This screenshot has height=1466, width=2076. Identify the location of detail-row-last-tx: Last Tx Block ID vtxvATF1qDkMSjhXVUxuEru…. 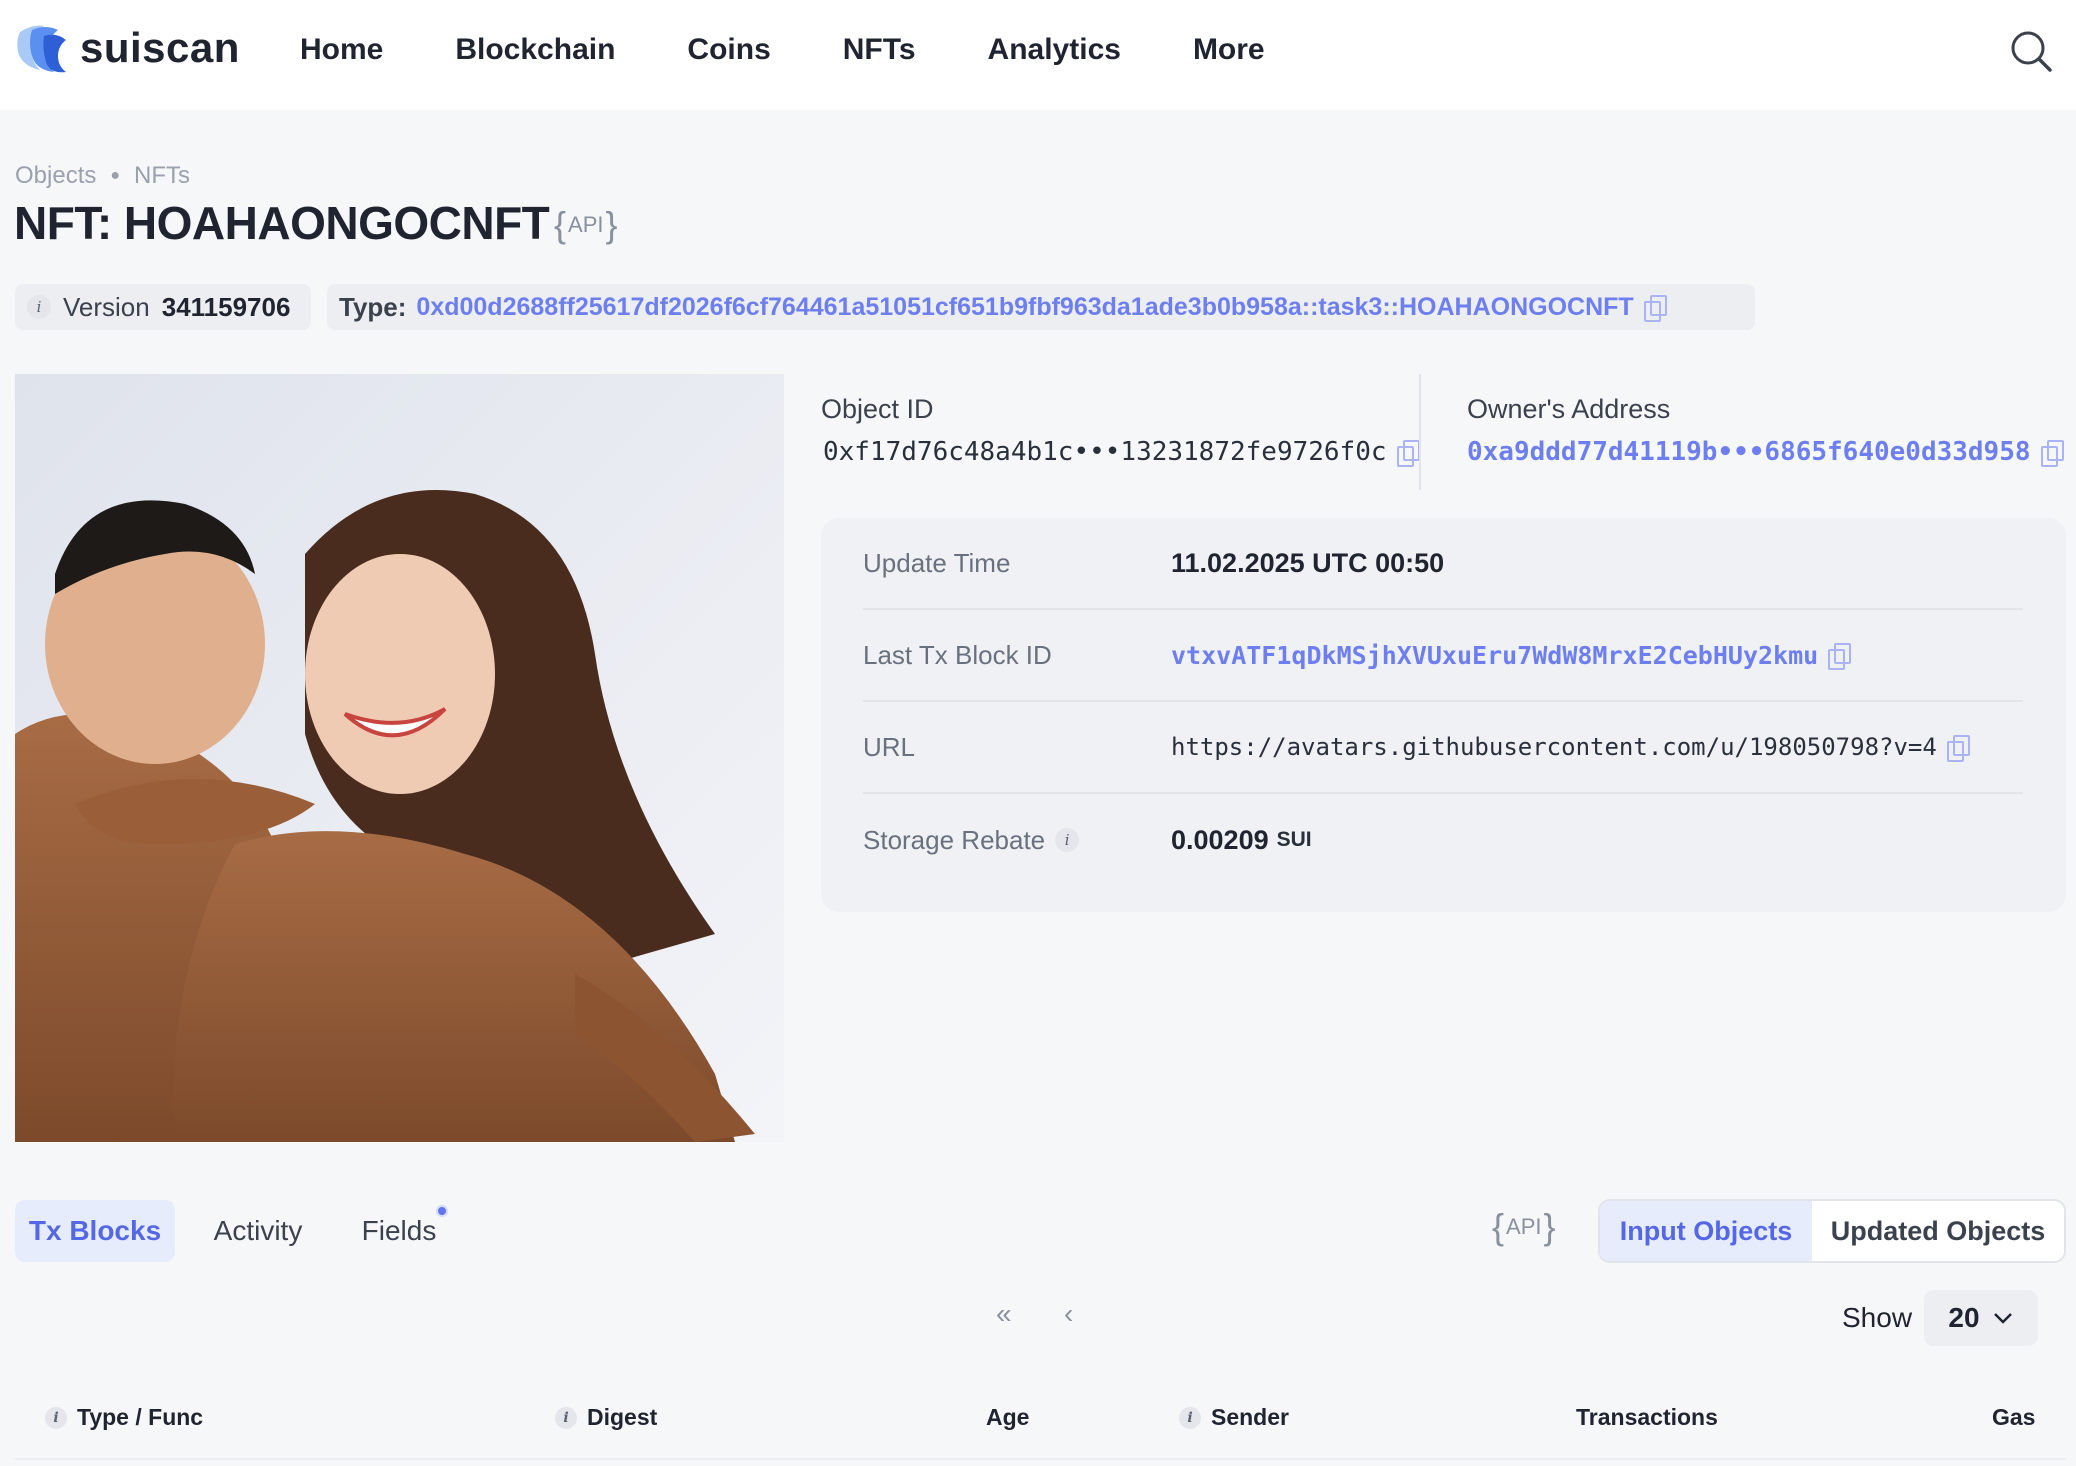
(1443, 656).